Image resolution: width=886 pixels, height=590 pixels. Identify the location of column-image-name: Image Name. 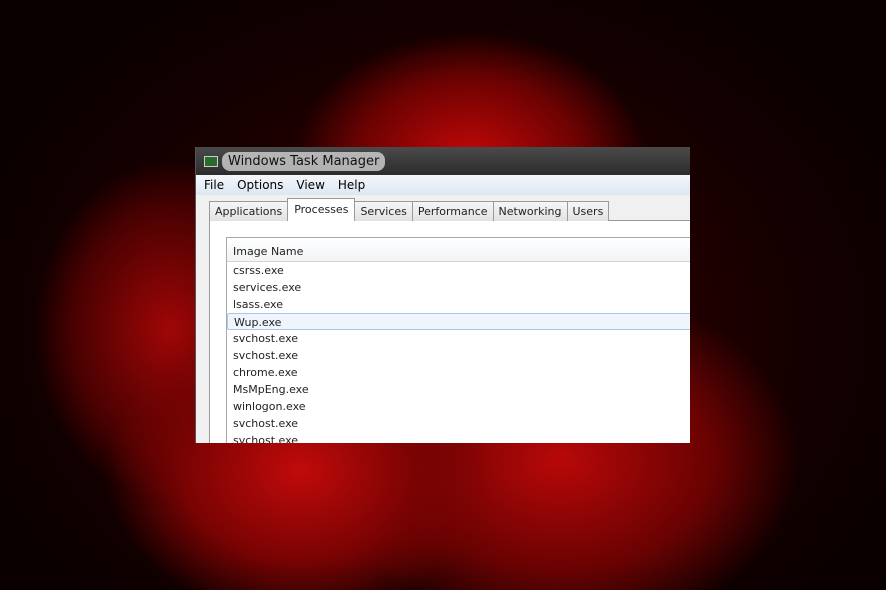
(458, 250).